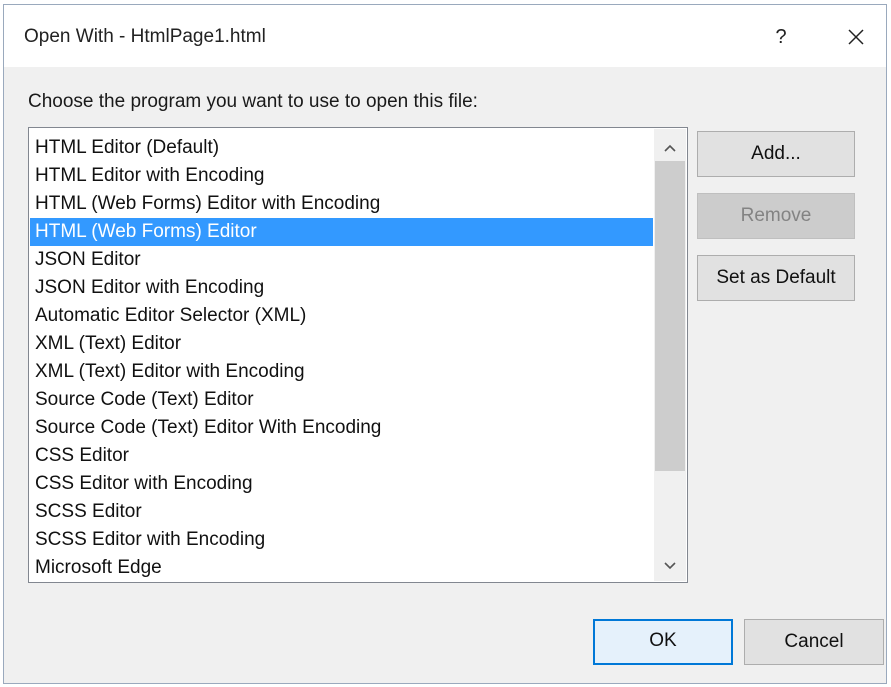 The height and width of the screenshot is (687, 891). What do you see at coordinates (341, 512) in the screenshot?
I see `program-list-item: SCSS Editor` at bounding box center [341, 512].